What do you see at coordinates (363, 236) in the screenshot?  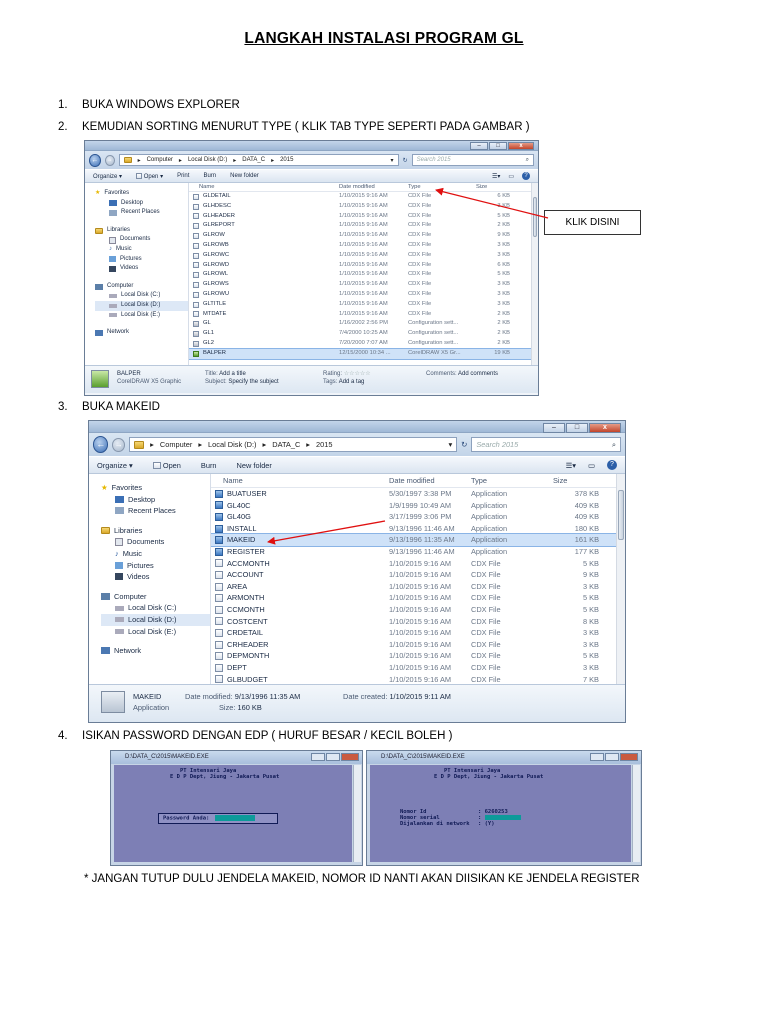 I see `file-row: GLROW 1/10/2015 9:16 AM CDX File 9 KB` at bounding box center [363, 236].